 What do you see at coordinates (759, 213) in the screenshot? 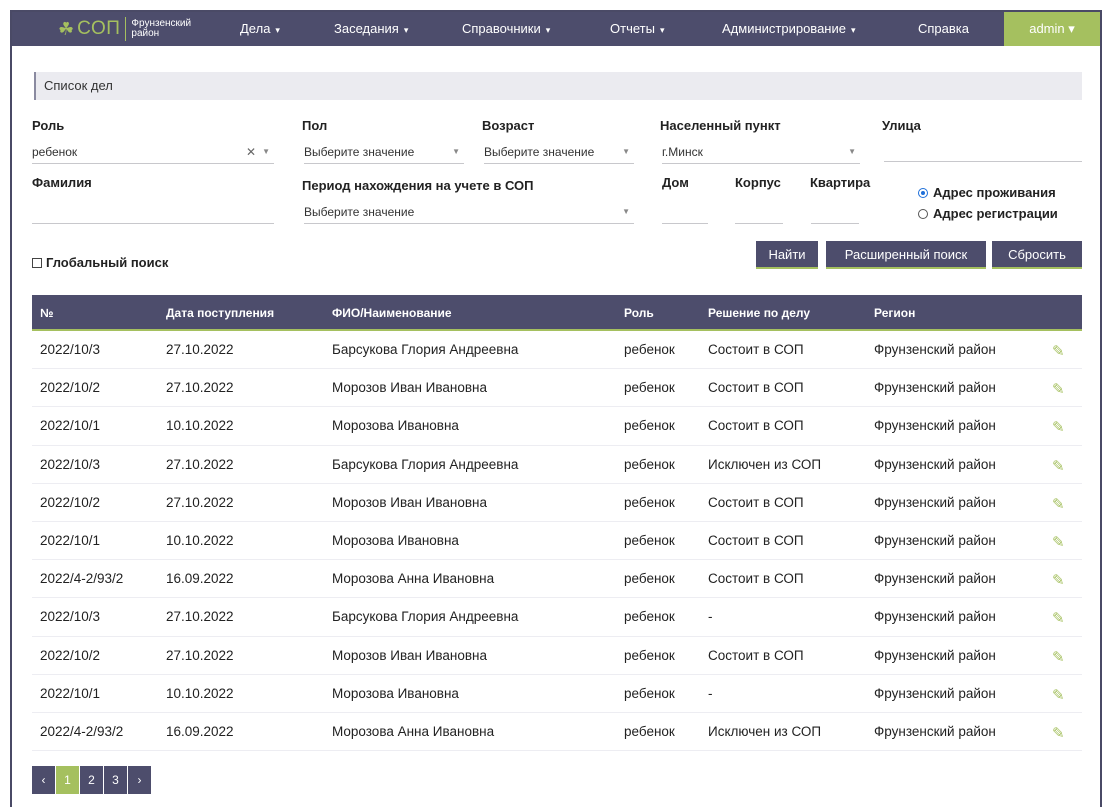
I see `building-input` at bounding box center [759, 213].